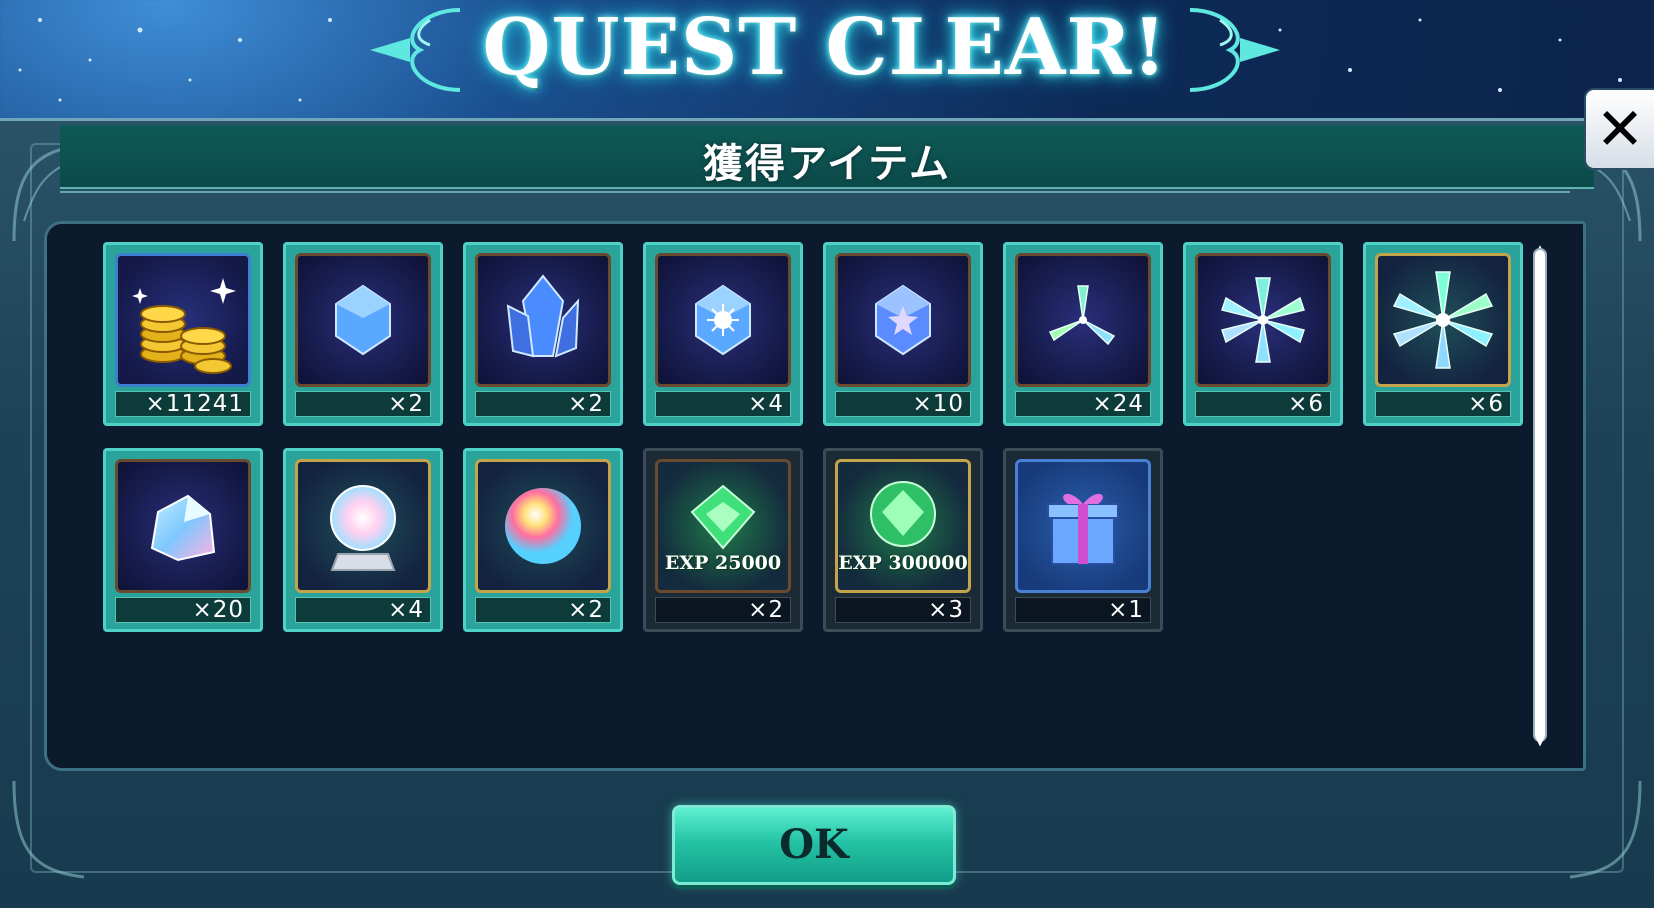  I want to click on item-slot: EXP 300000 ×3, so click(903, 540).